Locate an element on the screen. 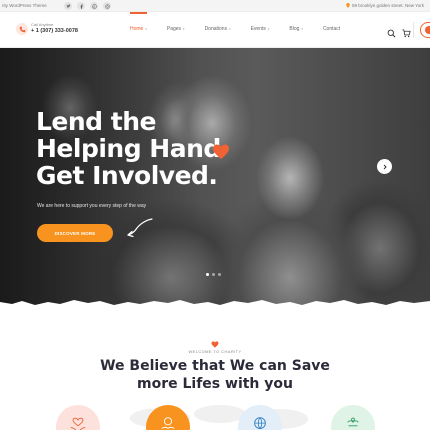  instagram-icon is located at coordinates (107, 6).